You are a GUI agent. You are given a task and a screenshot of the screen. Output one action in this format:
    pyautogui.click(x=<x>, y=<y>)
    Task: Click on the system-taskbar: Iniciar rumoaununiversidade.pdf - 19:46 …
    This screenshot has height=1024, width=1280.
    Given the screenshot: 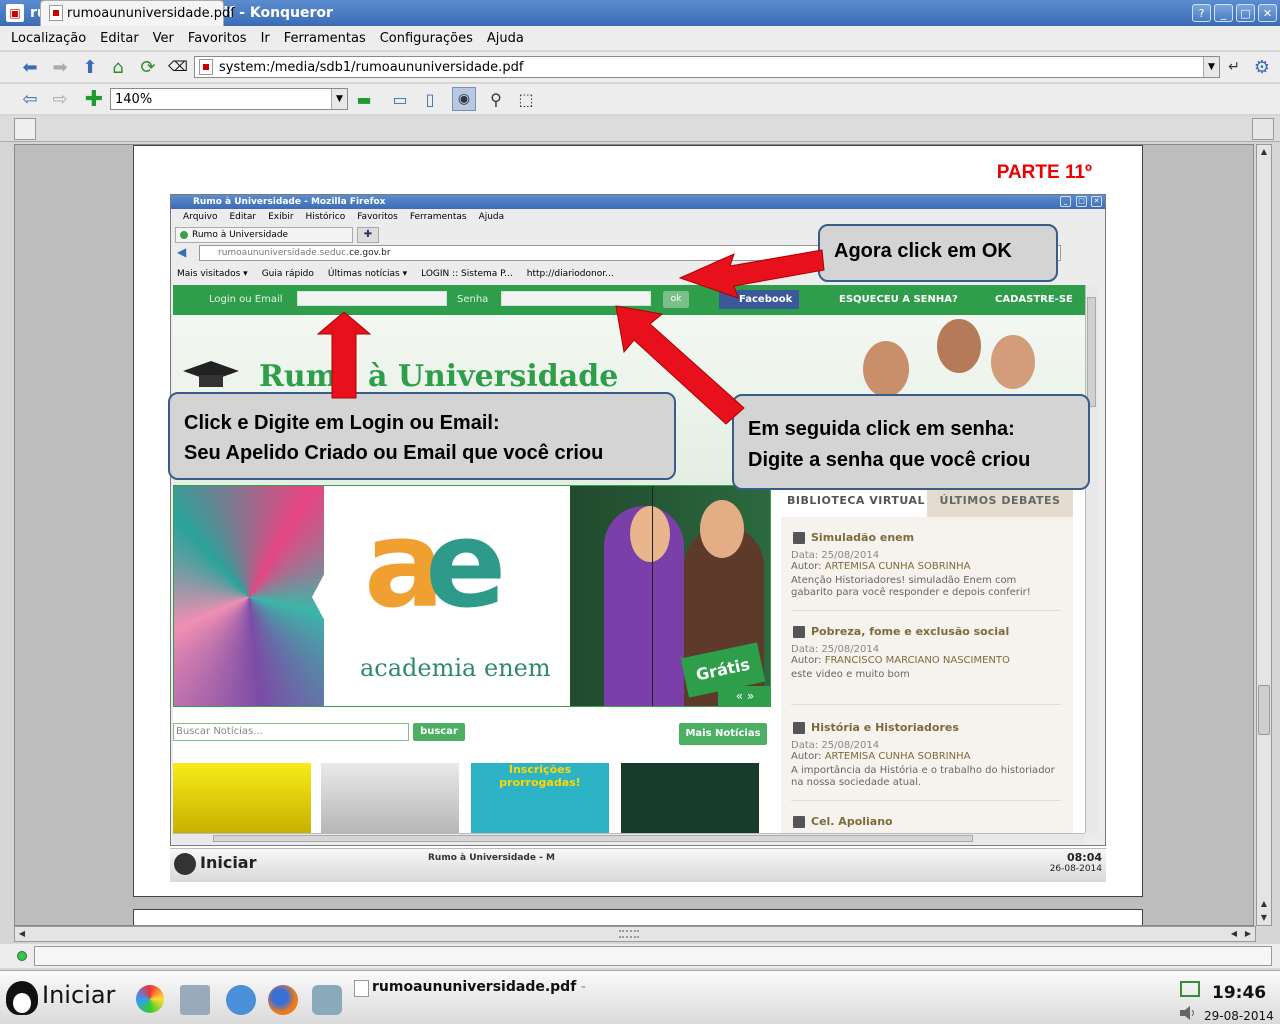 What is the action you would take?
    pyautogui.click(x=640, y=997)
    